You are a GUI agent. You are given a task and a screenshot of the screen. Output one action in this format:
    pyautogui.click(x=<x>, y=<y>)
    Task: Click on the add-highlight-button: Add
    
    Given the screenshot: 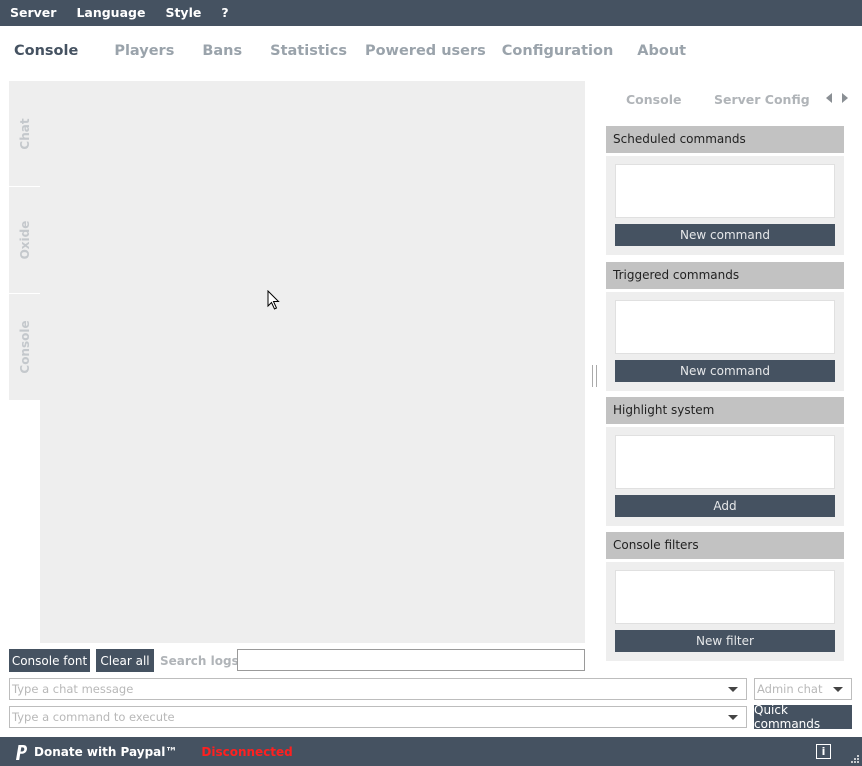 What is the action you would take?
    pyautogui.click(x=725, y=506)
    